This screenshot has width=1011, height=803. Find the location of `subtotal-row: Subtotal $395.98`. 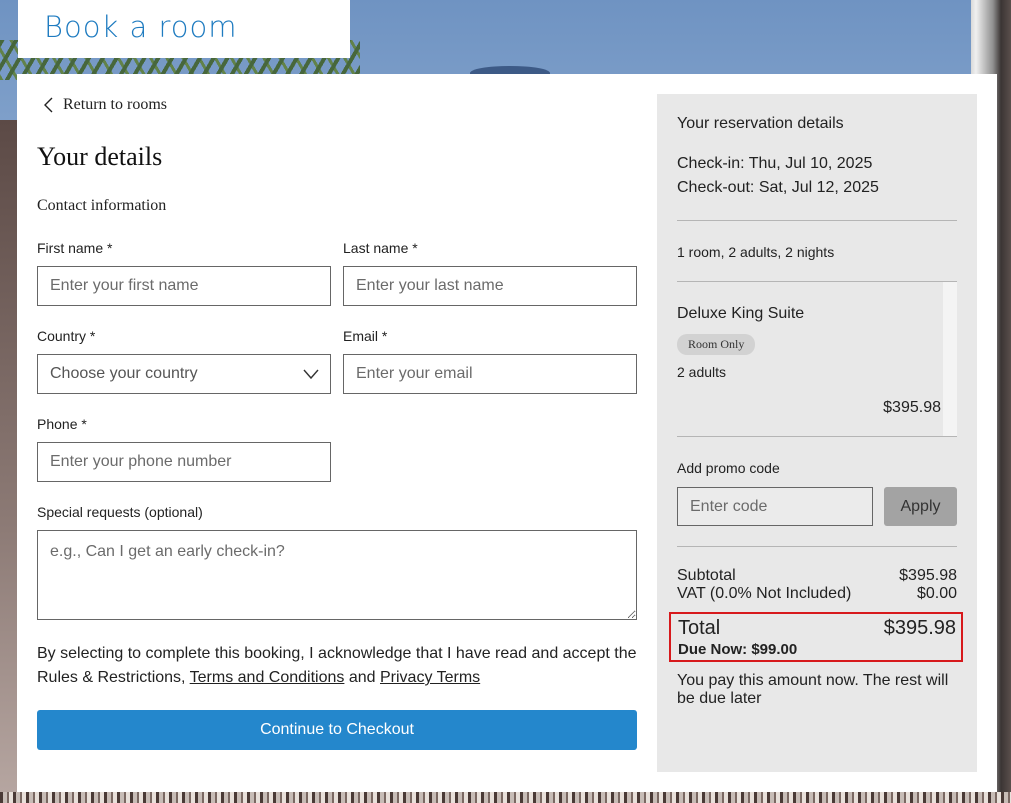

subtotal-row: Subtotal $395.98 is located at coordinates (817, 576).